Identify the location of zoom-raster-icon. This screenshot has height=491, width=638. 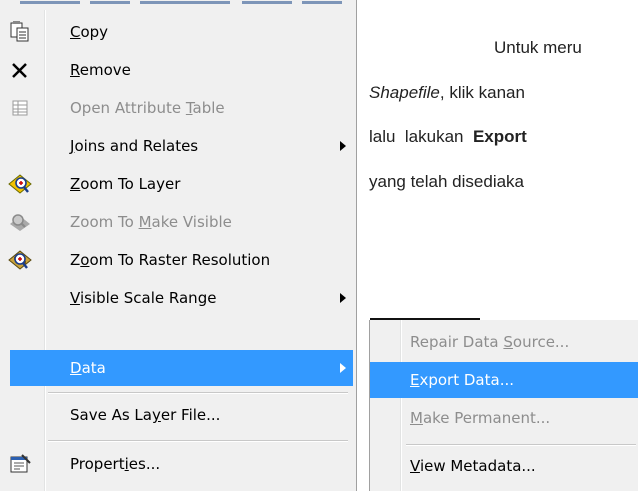
(20, 260).